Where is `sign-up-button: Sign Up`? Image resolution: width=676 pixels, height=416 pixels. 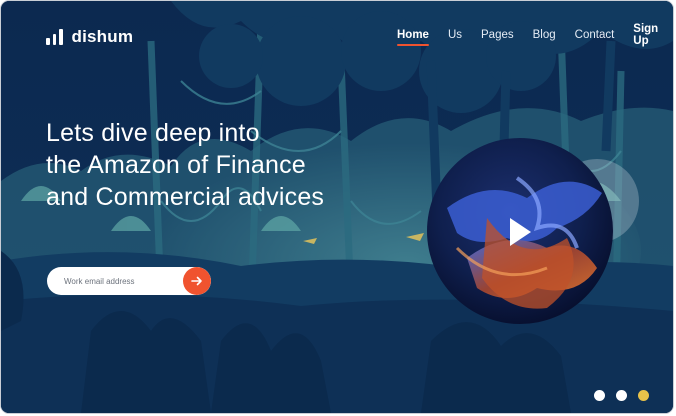 sign-up-button: Sign Up is located at coordinates (653, 35).